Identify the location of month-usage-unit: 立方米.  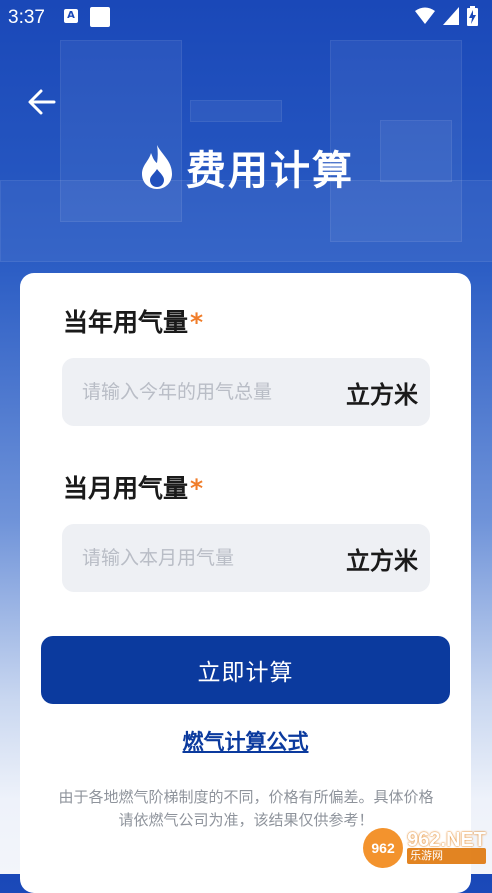
(382, 560).